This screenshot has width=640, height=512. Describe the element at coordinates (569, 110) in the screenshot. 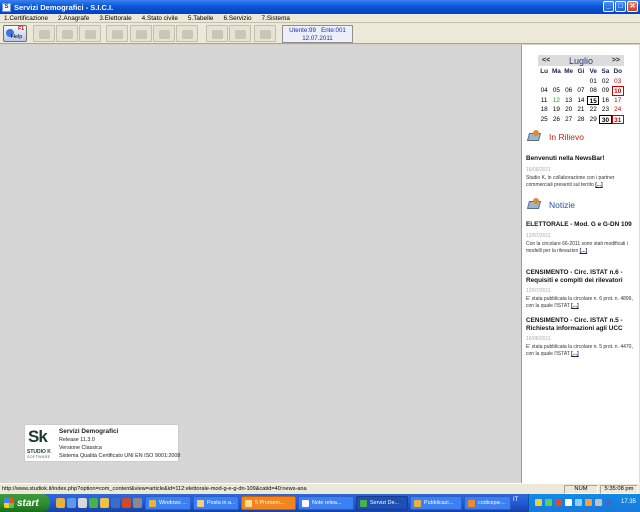

I see `calendar-day: 20` at that location.